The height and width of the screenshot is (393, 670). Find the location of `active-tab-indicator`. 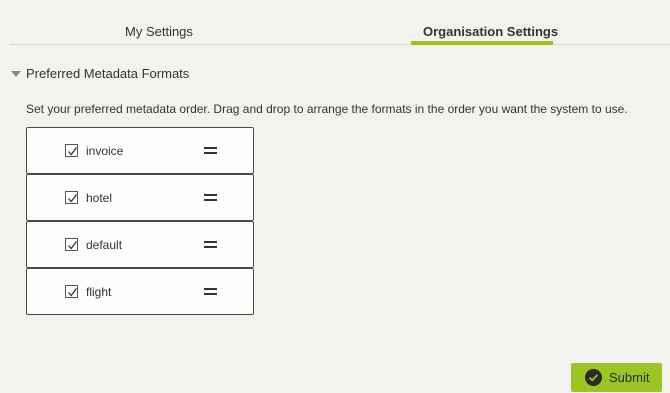

active-tab-indicator is located at coordinates (482, 43).